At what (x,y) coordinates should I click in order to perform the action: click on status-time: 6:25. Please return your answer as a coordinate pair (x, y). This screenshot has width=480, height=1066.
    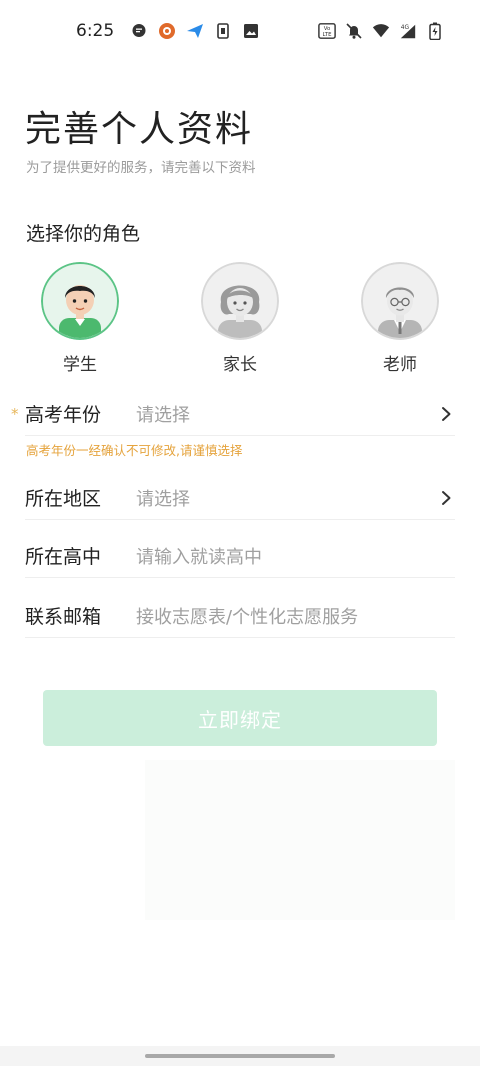
    Looking at the image, I should click on (95, 31).